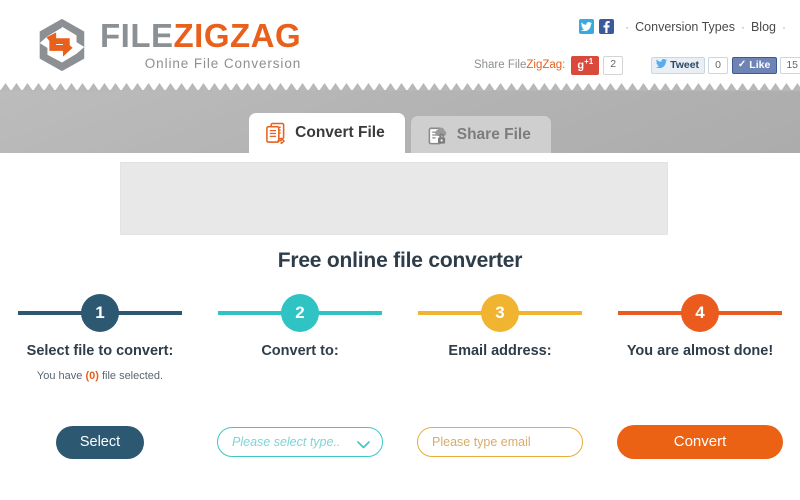 This screenshot has height=500, width=800. Describe the element at coordinates (394, 198) in the screenshot. I see `ad-placeholder` at that location.